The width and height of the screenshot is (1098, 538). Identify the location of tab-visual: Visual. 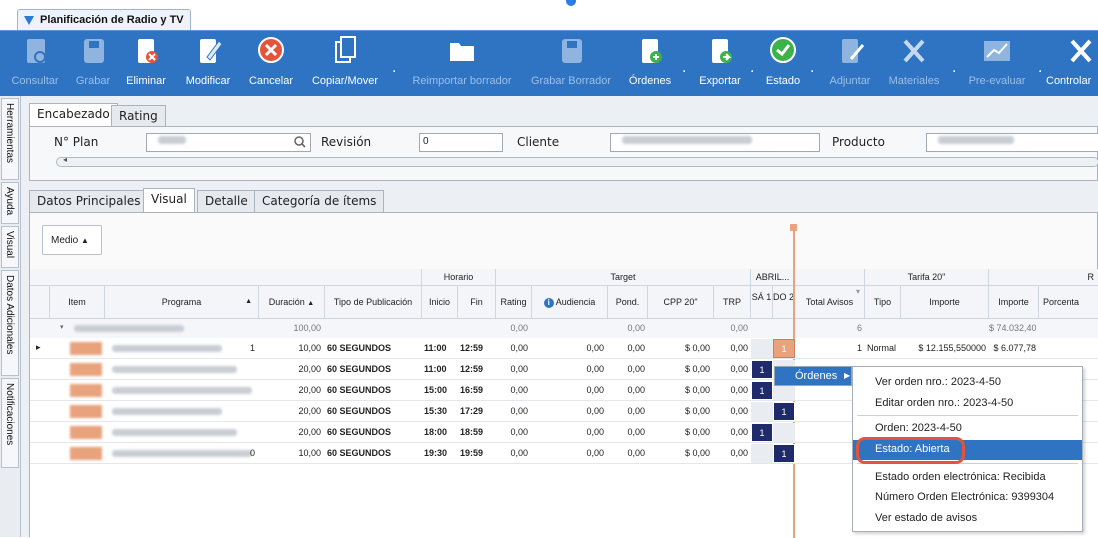
(169, 200).